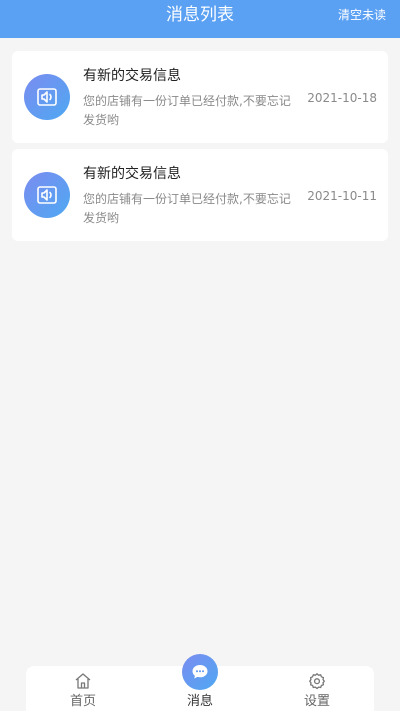 Image resolution: width=400 pixels, height=711 pixels. I want to click on nav-item-settings: 设置, so click(317, 688).